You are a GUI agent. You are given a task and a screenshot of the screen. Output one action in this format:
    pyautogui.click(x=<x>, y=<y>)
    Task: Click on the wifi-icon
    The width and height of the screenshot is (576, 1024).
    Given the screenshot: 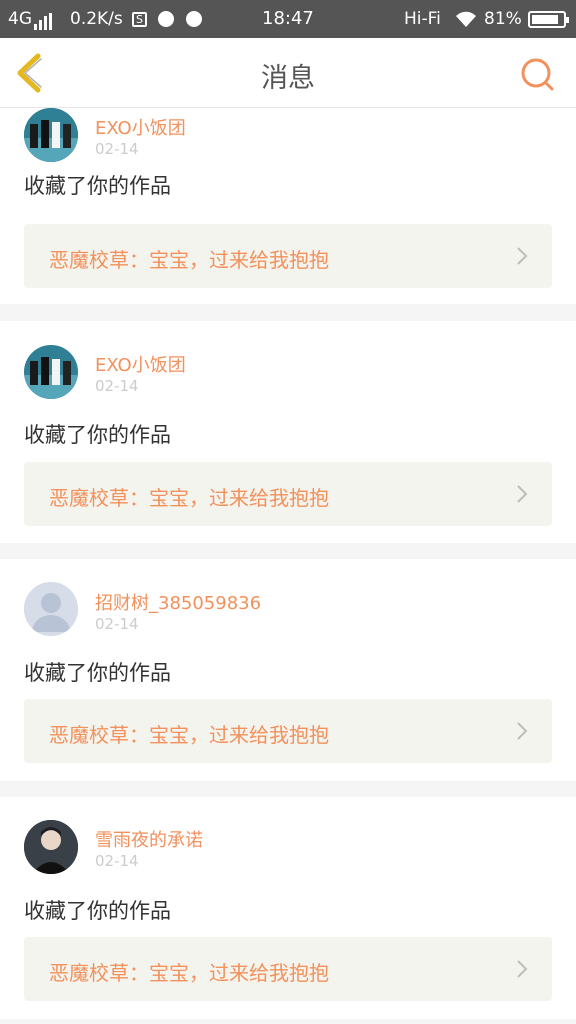 What is the action you would take?
    pyautogui.click(x=466, y=21)
    